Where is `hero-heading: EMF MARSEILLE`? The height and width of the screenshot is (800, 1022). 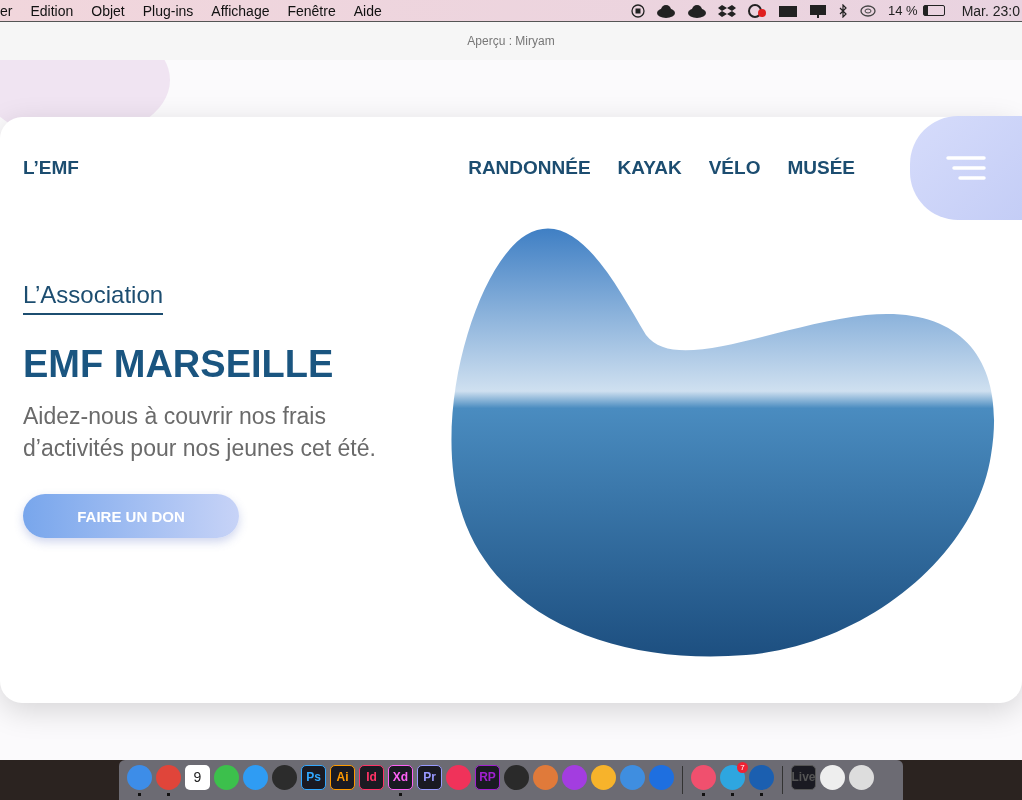
hero-heading: EMF MARSEILLE is located at coordinates (178, 364).